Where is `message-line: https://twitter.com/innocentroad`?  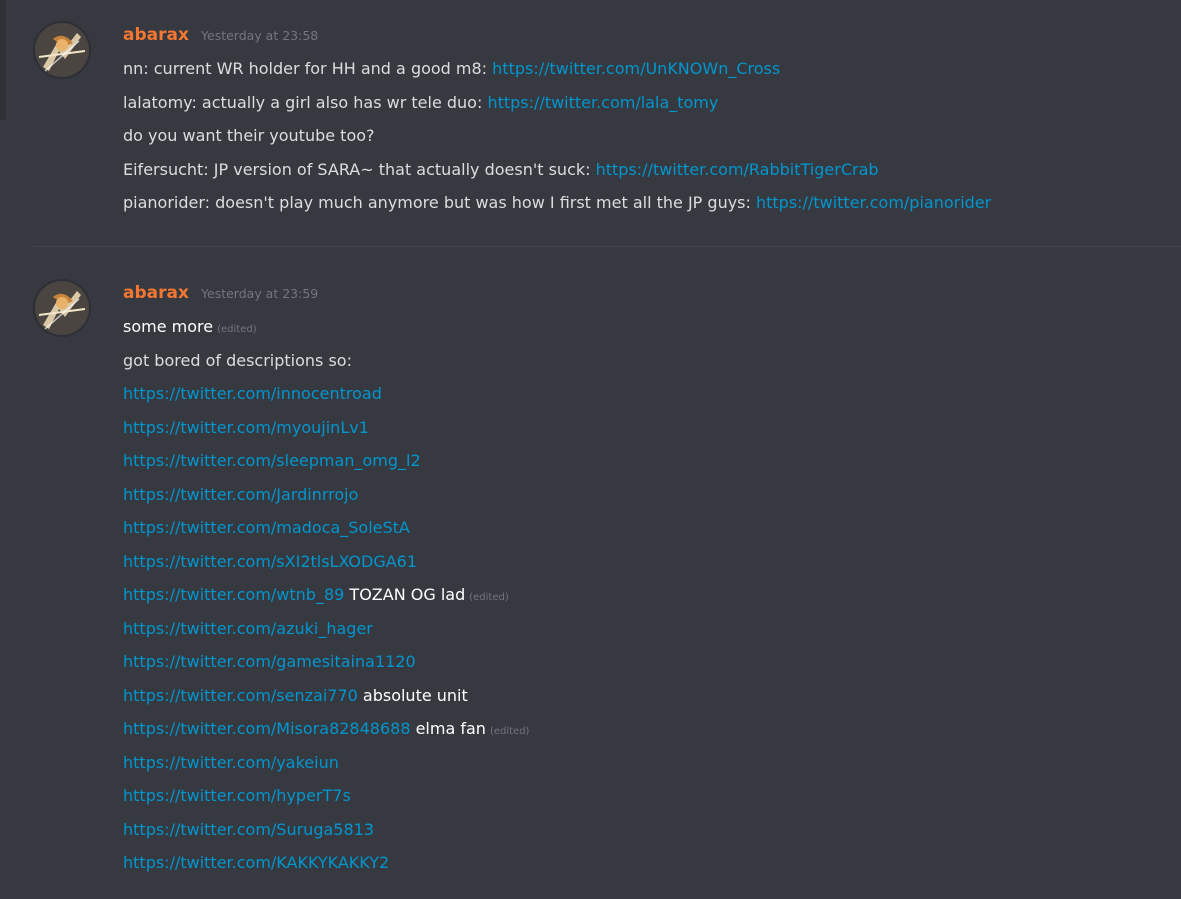 message-line: https://twitter.com/innocentroad is located at coordinates (648, 394).